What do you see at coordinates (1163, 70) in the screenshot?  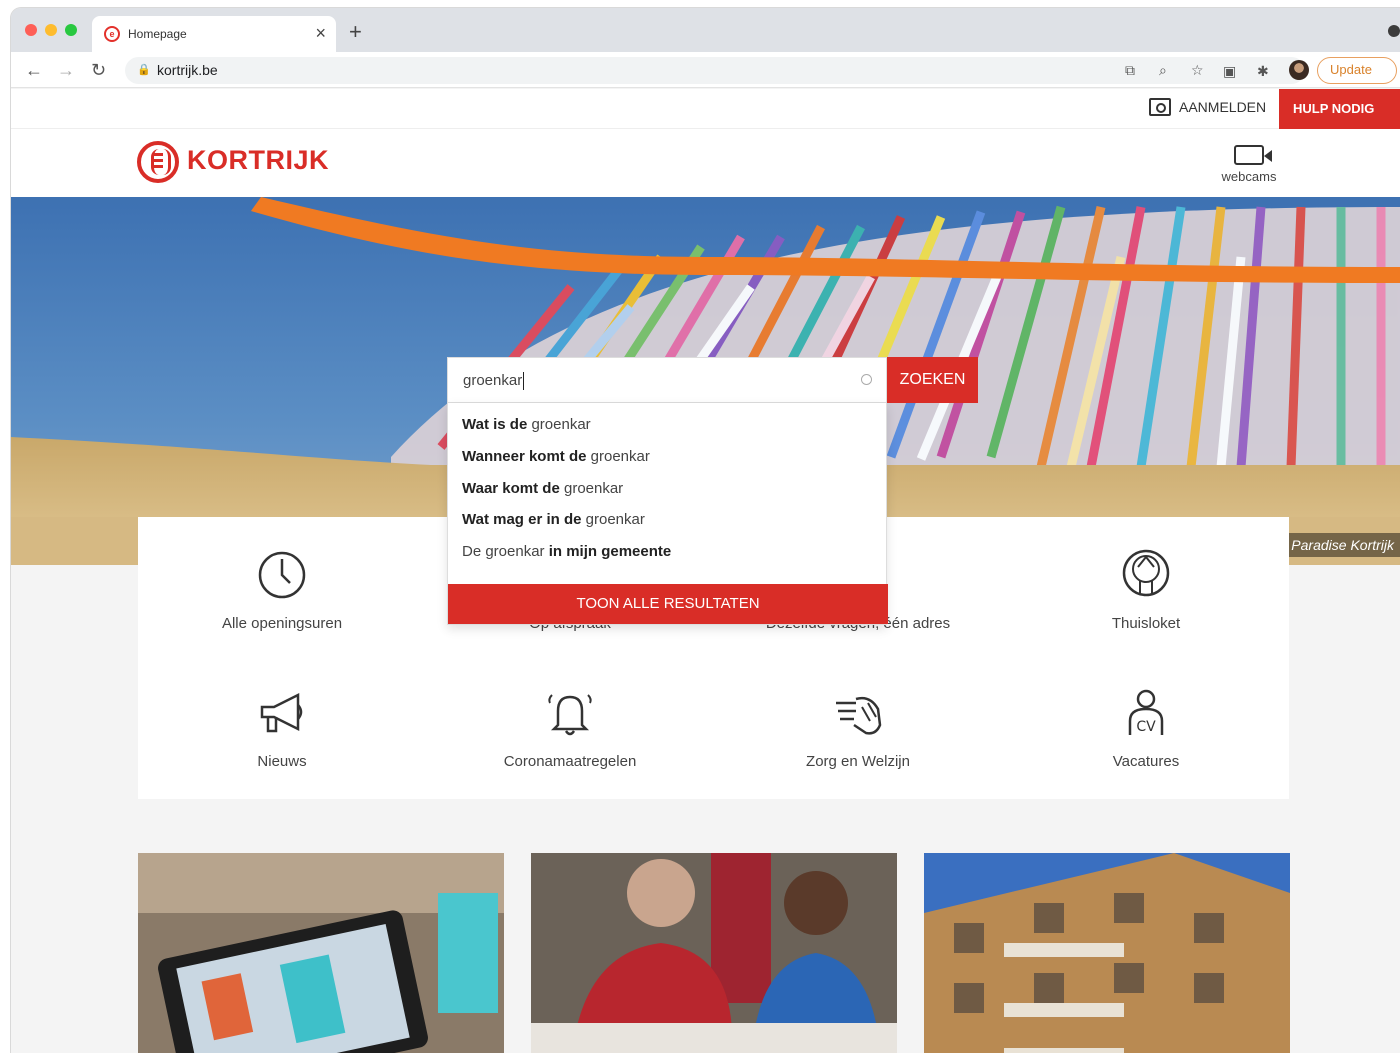 I see `zoom-icon: ⌕` at bounding box center [1163, 70].